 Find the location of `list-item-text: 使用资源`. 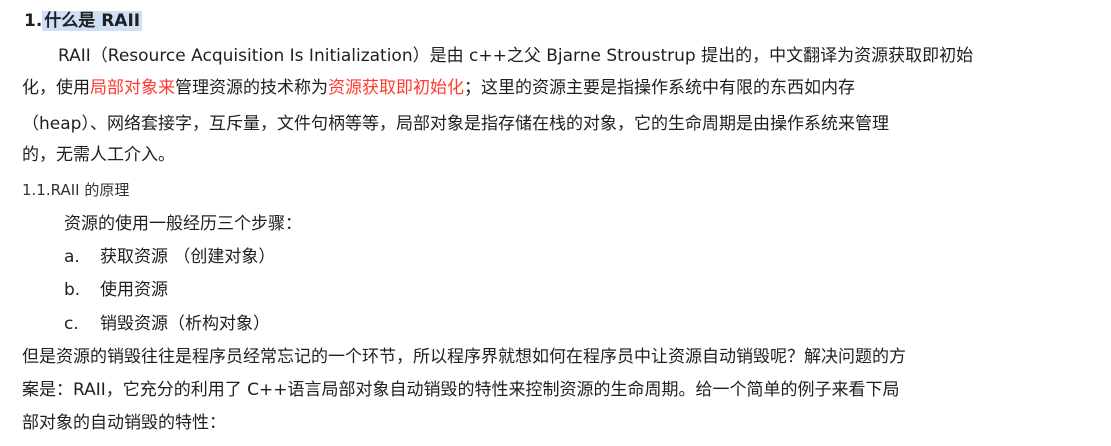

list-item-text: 使用资源 is located at coordinates (134, 290).